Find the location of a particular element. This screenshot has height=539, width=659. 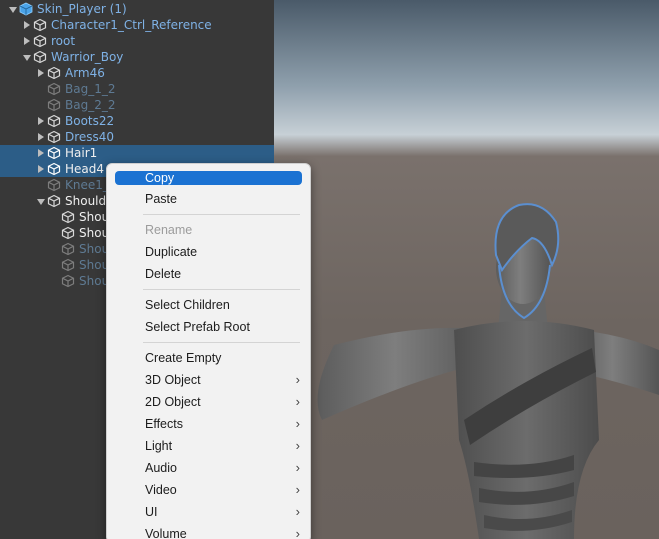

menu-item-select-prefab-root: Select Prefab Root is located at coordinates (208, 327).